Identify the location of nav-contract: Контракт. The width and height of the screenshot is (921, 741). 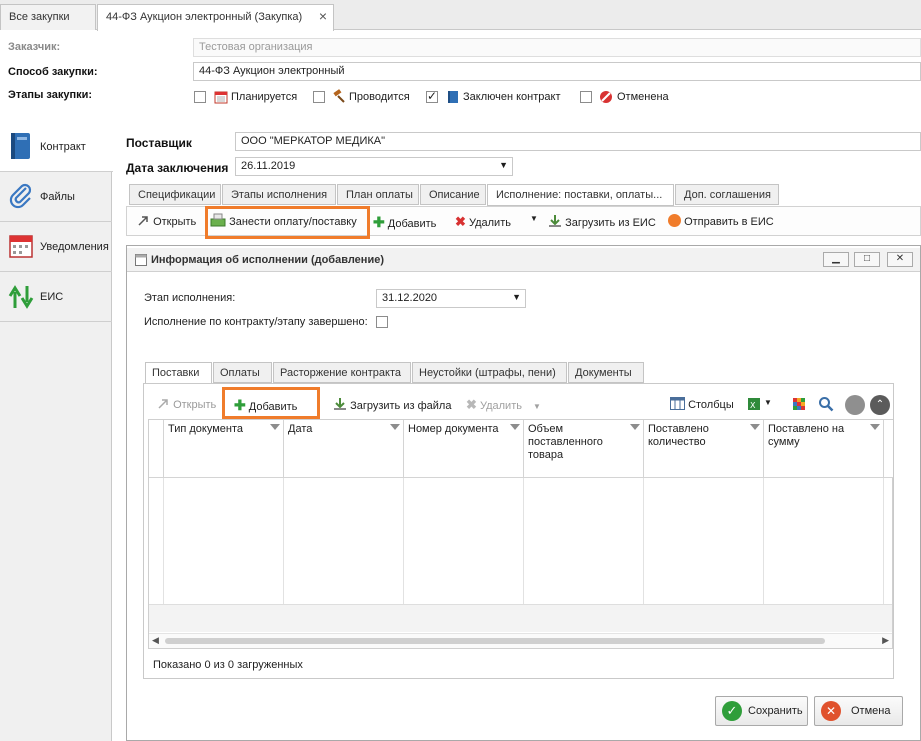
(56, 147).